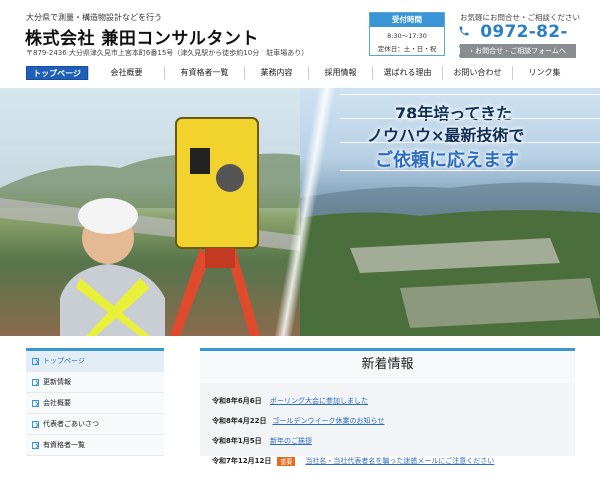 This screenshot has height=479, width=600. I want to click on phone-icon, so click(464, 31).